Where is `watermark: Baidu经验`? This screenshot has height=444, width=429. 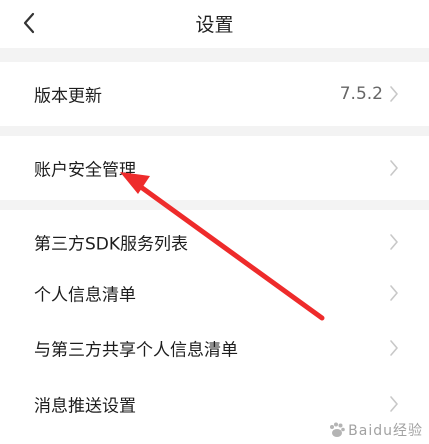
watermark: Baidu经验 is located at coordinates (375, 430).